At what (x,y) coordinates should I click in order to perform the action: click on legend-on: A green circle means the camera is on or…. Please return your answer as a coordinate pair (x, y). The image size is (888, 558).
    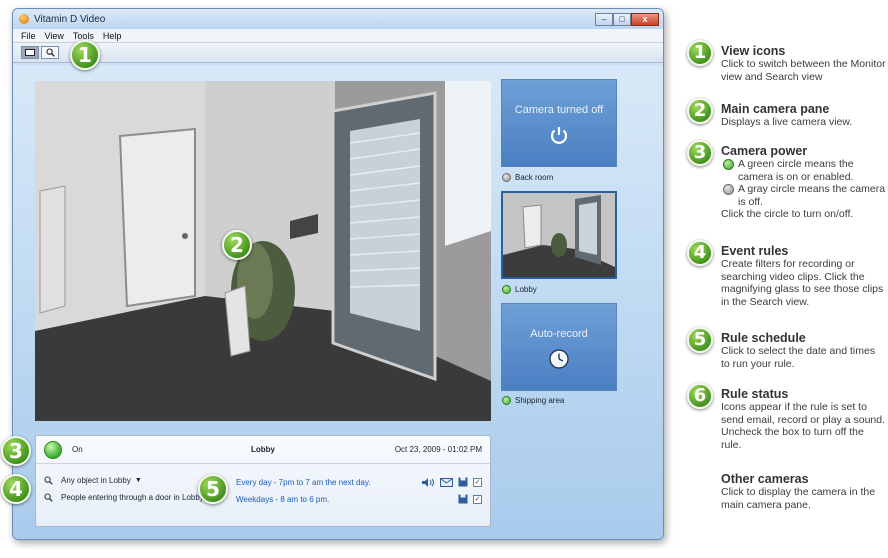
    Looking at the image, I should click on (804, 170).